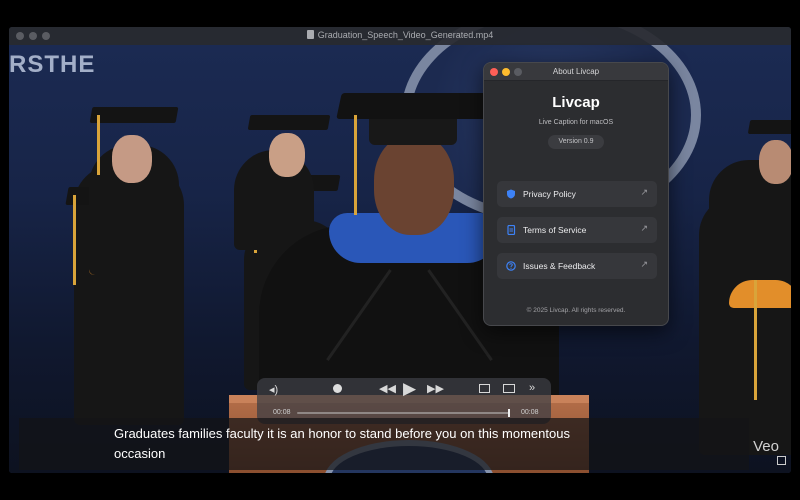 This screenshot has width=800, height=500. I want to click on volume-icon: ◂), so click(273, 390).